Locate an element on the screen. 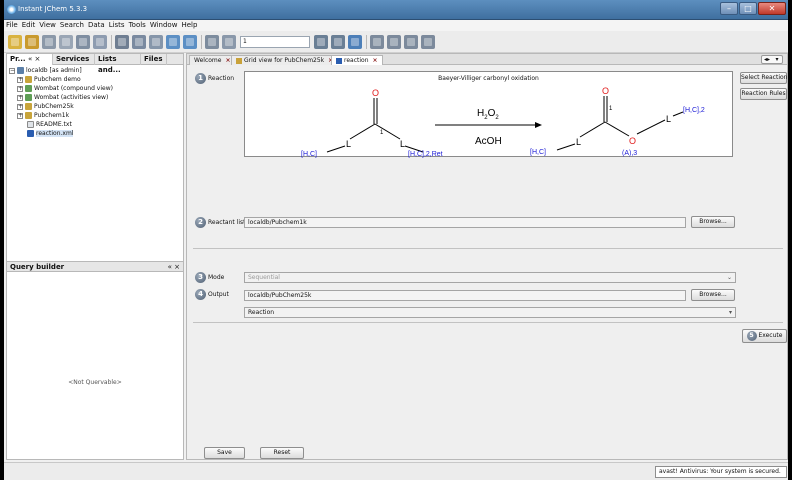  reactant-hc-right: [H,C],2,Ret is located at coordinates (425, 154).